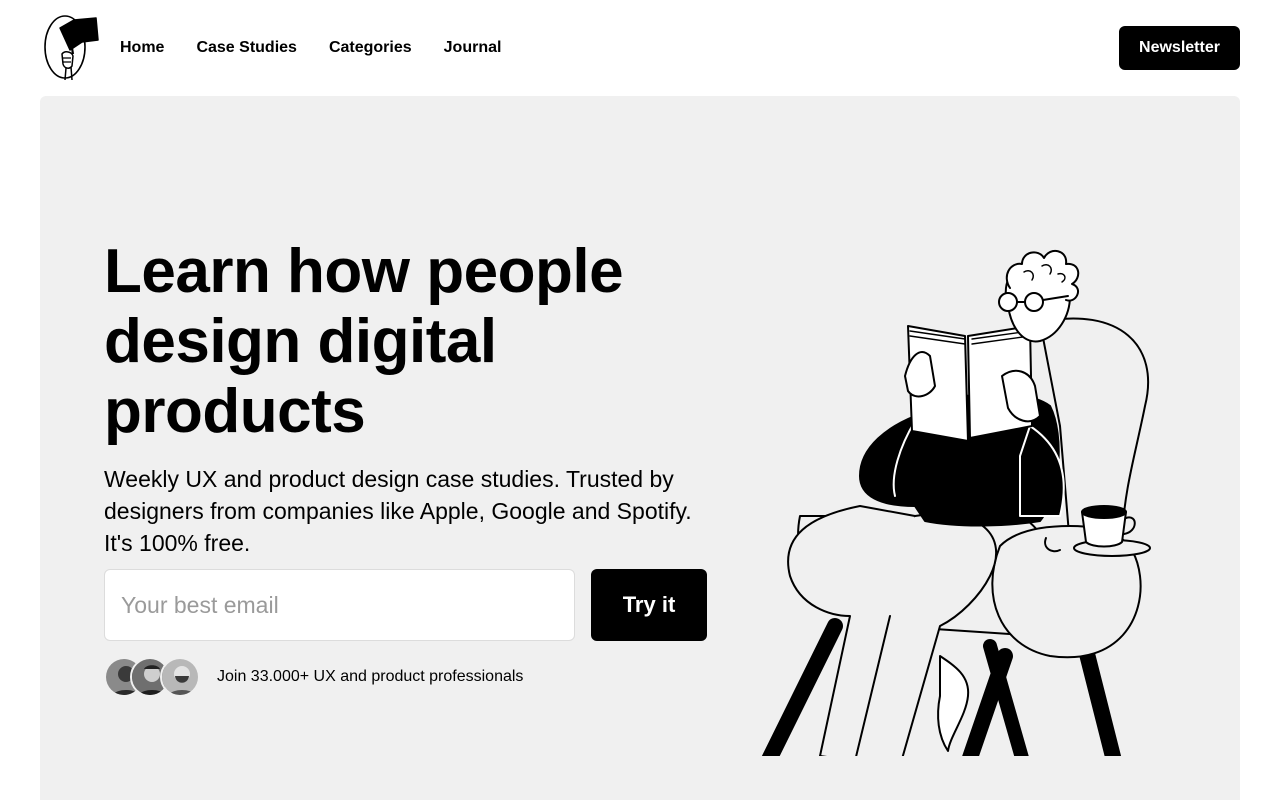  Describe the element at coordinates (1179, 48) in the screenshot. I see `newsletter-button: Newsletter` at that location.